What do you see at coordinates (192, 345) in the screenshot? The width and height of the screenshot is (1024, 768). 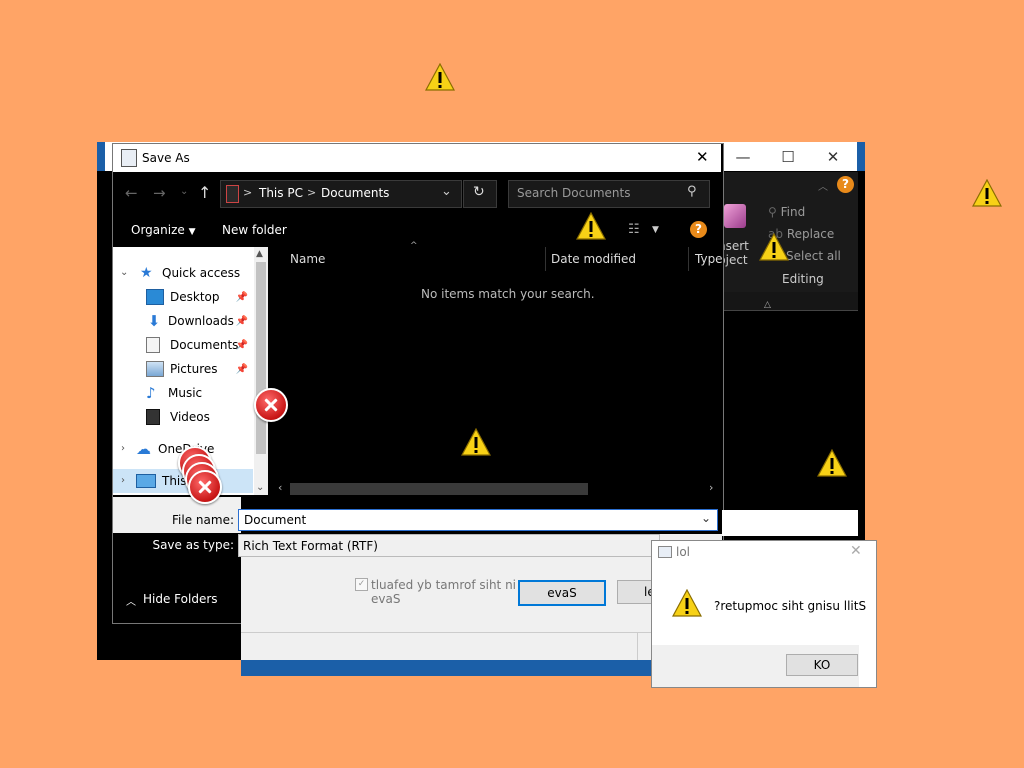 I see `nav-documents: Documents` at bounding box center [192, 345].